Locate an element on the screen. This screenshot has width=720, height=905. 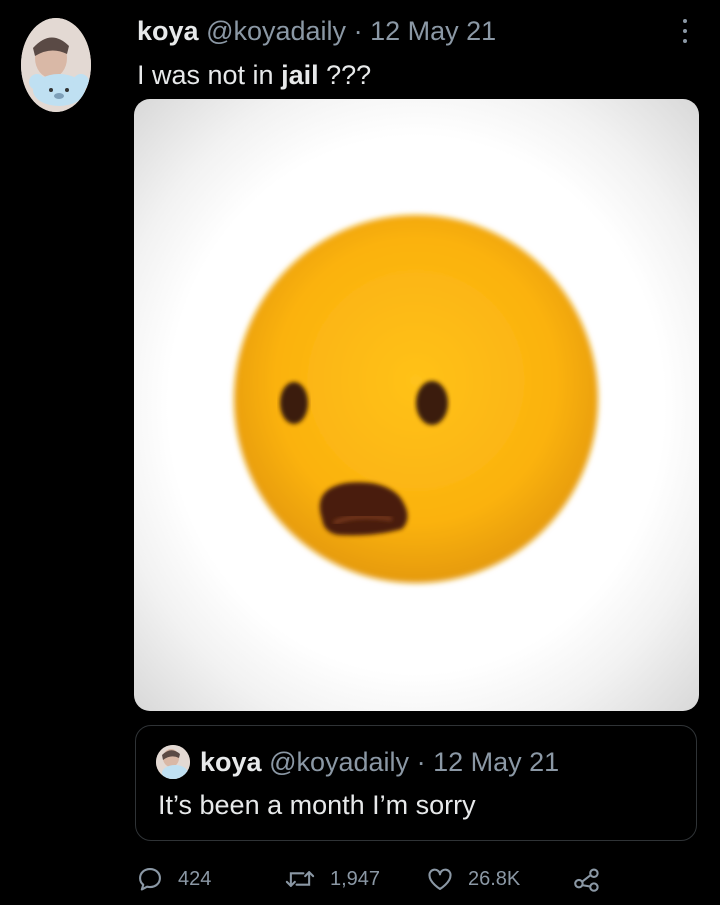
reply-icon is located at coordinates (150, 879).